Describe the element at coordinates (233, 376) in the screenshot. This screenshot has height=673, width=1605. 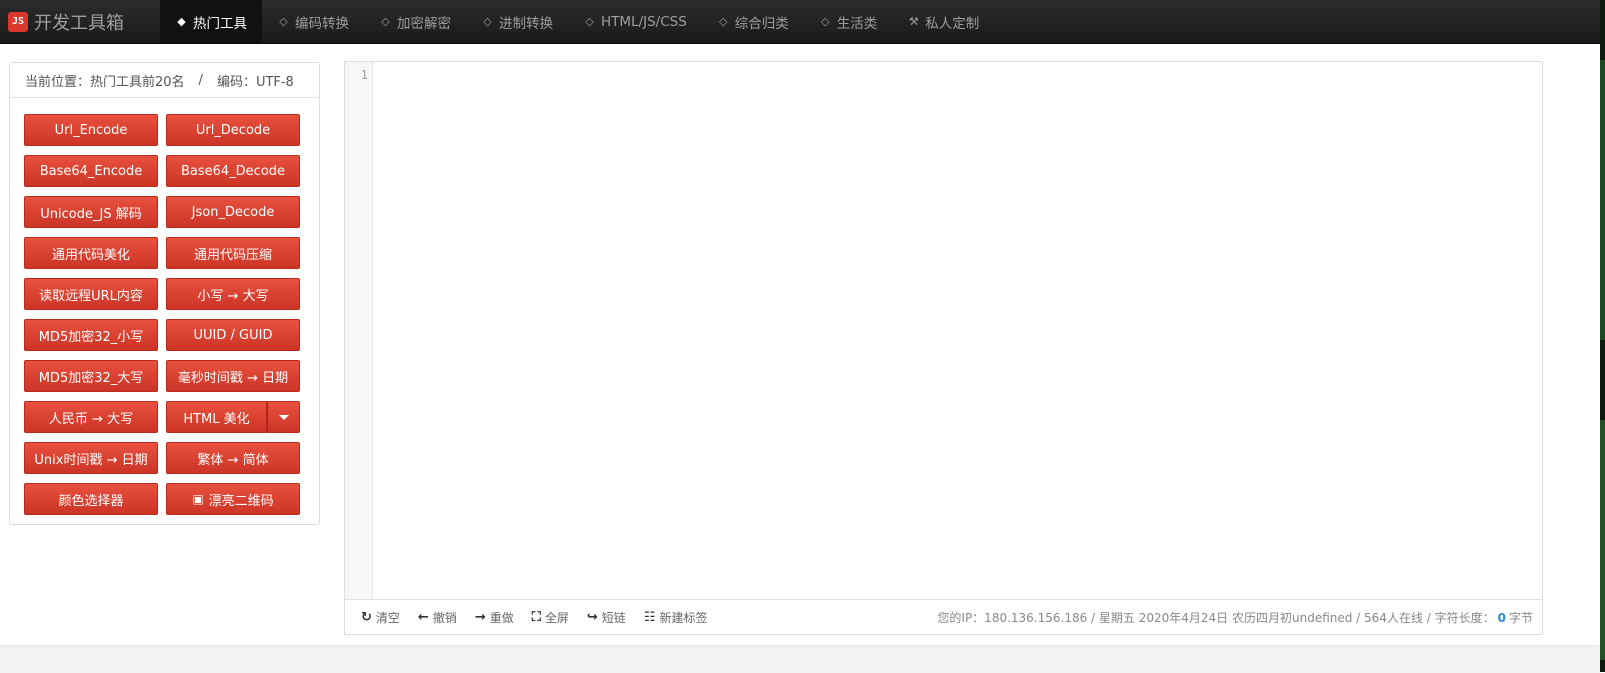
I see `ms-timestamp-to-date-button: 毫秒时间戳 → 日期` at that location.